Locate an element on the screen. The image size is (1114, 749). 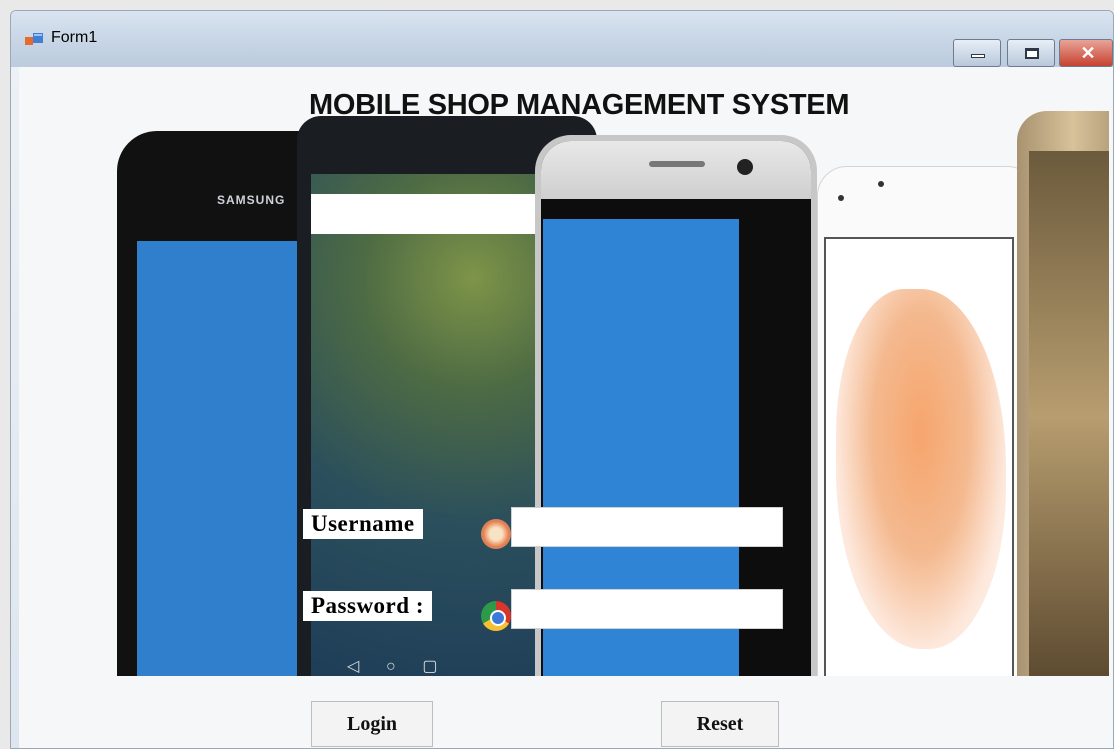
password-label: Password : is located at coordinates (367, 606).